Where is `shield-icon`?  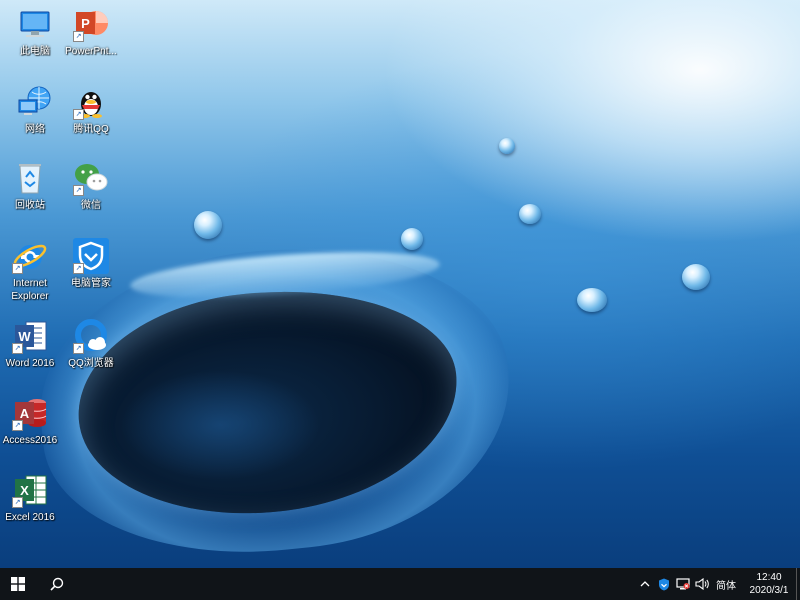 shield-icon is located at coordinates (664, 584).